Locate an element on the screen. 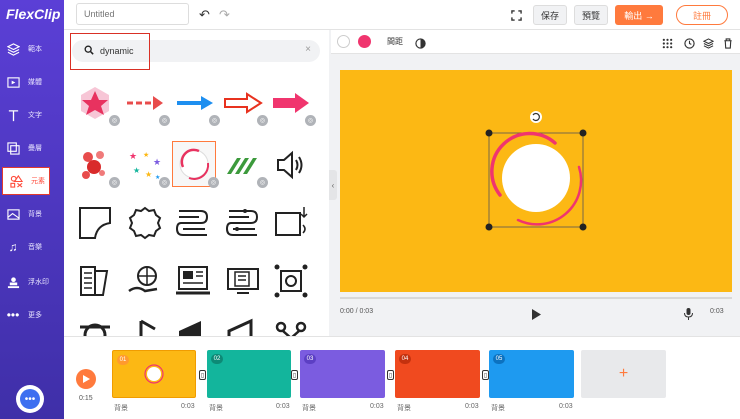 The image size is (740, 419). element-laptop-news is located at coordinates (193, 281).